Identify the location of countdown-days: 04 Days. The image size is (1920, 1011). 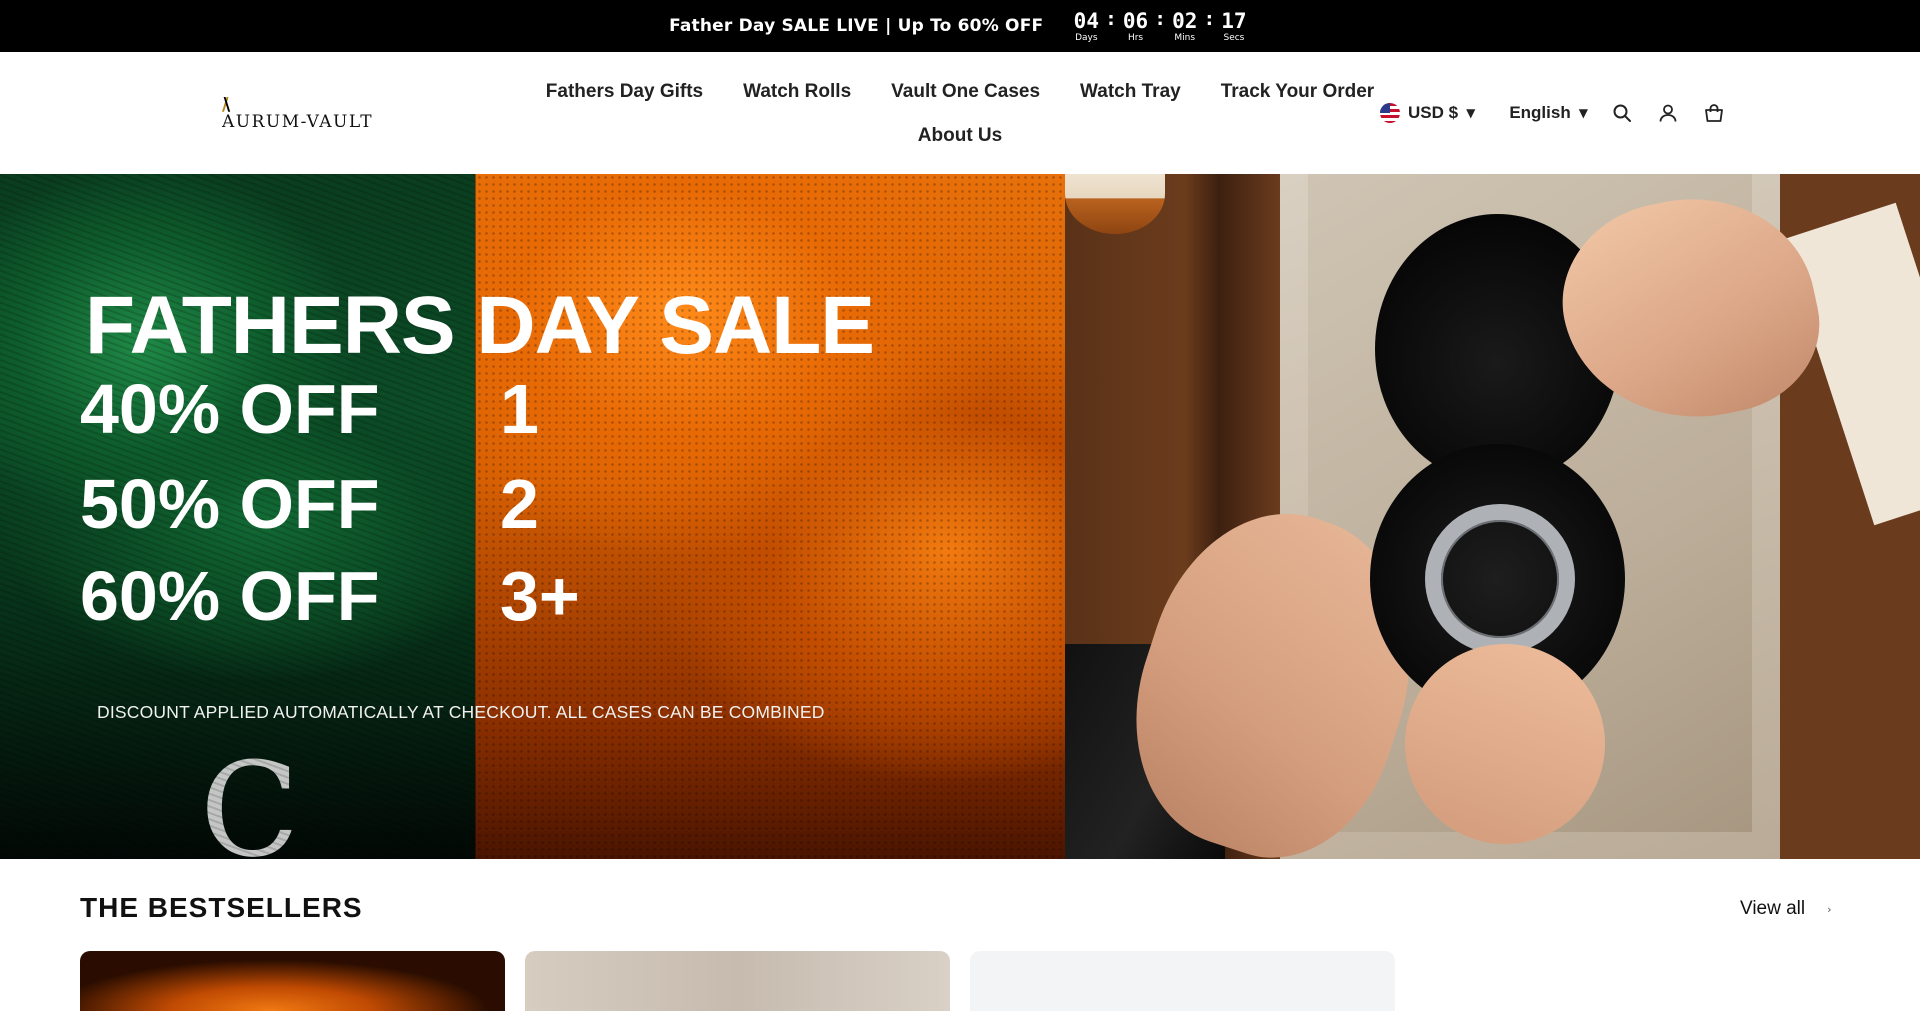
(1086, 26).